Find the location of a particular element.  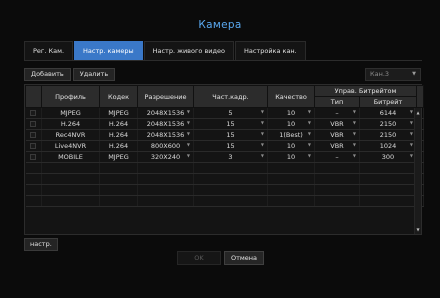

setup-button: настр. is located at coordinates (41, 244).